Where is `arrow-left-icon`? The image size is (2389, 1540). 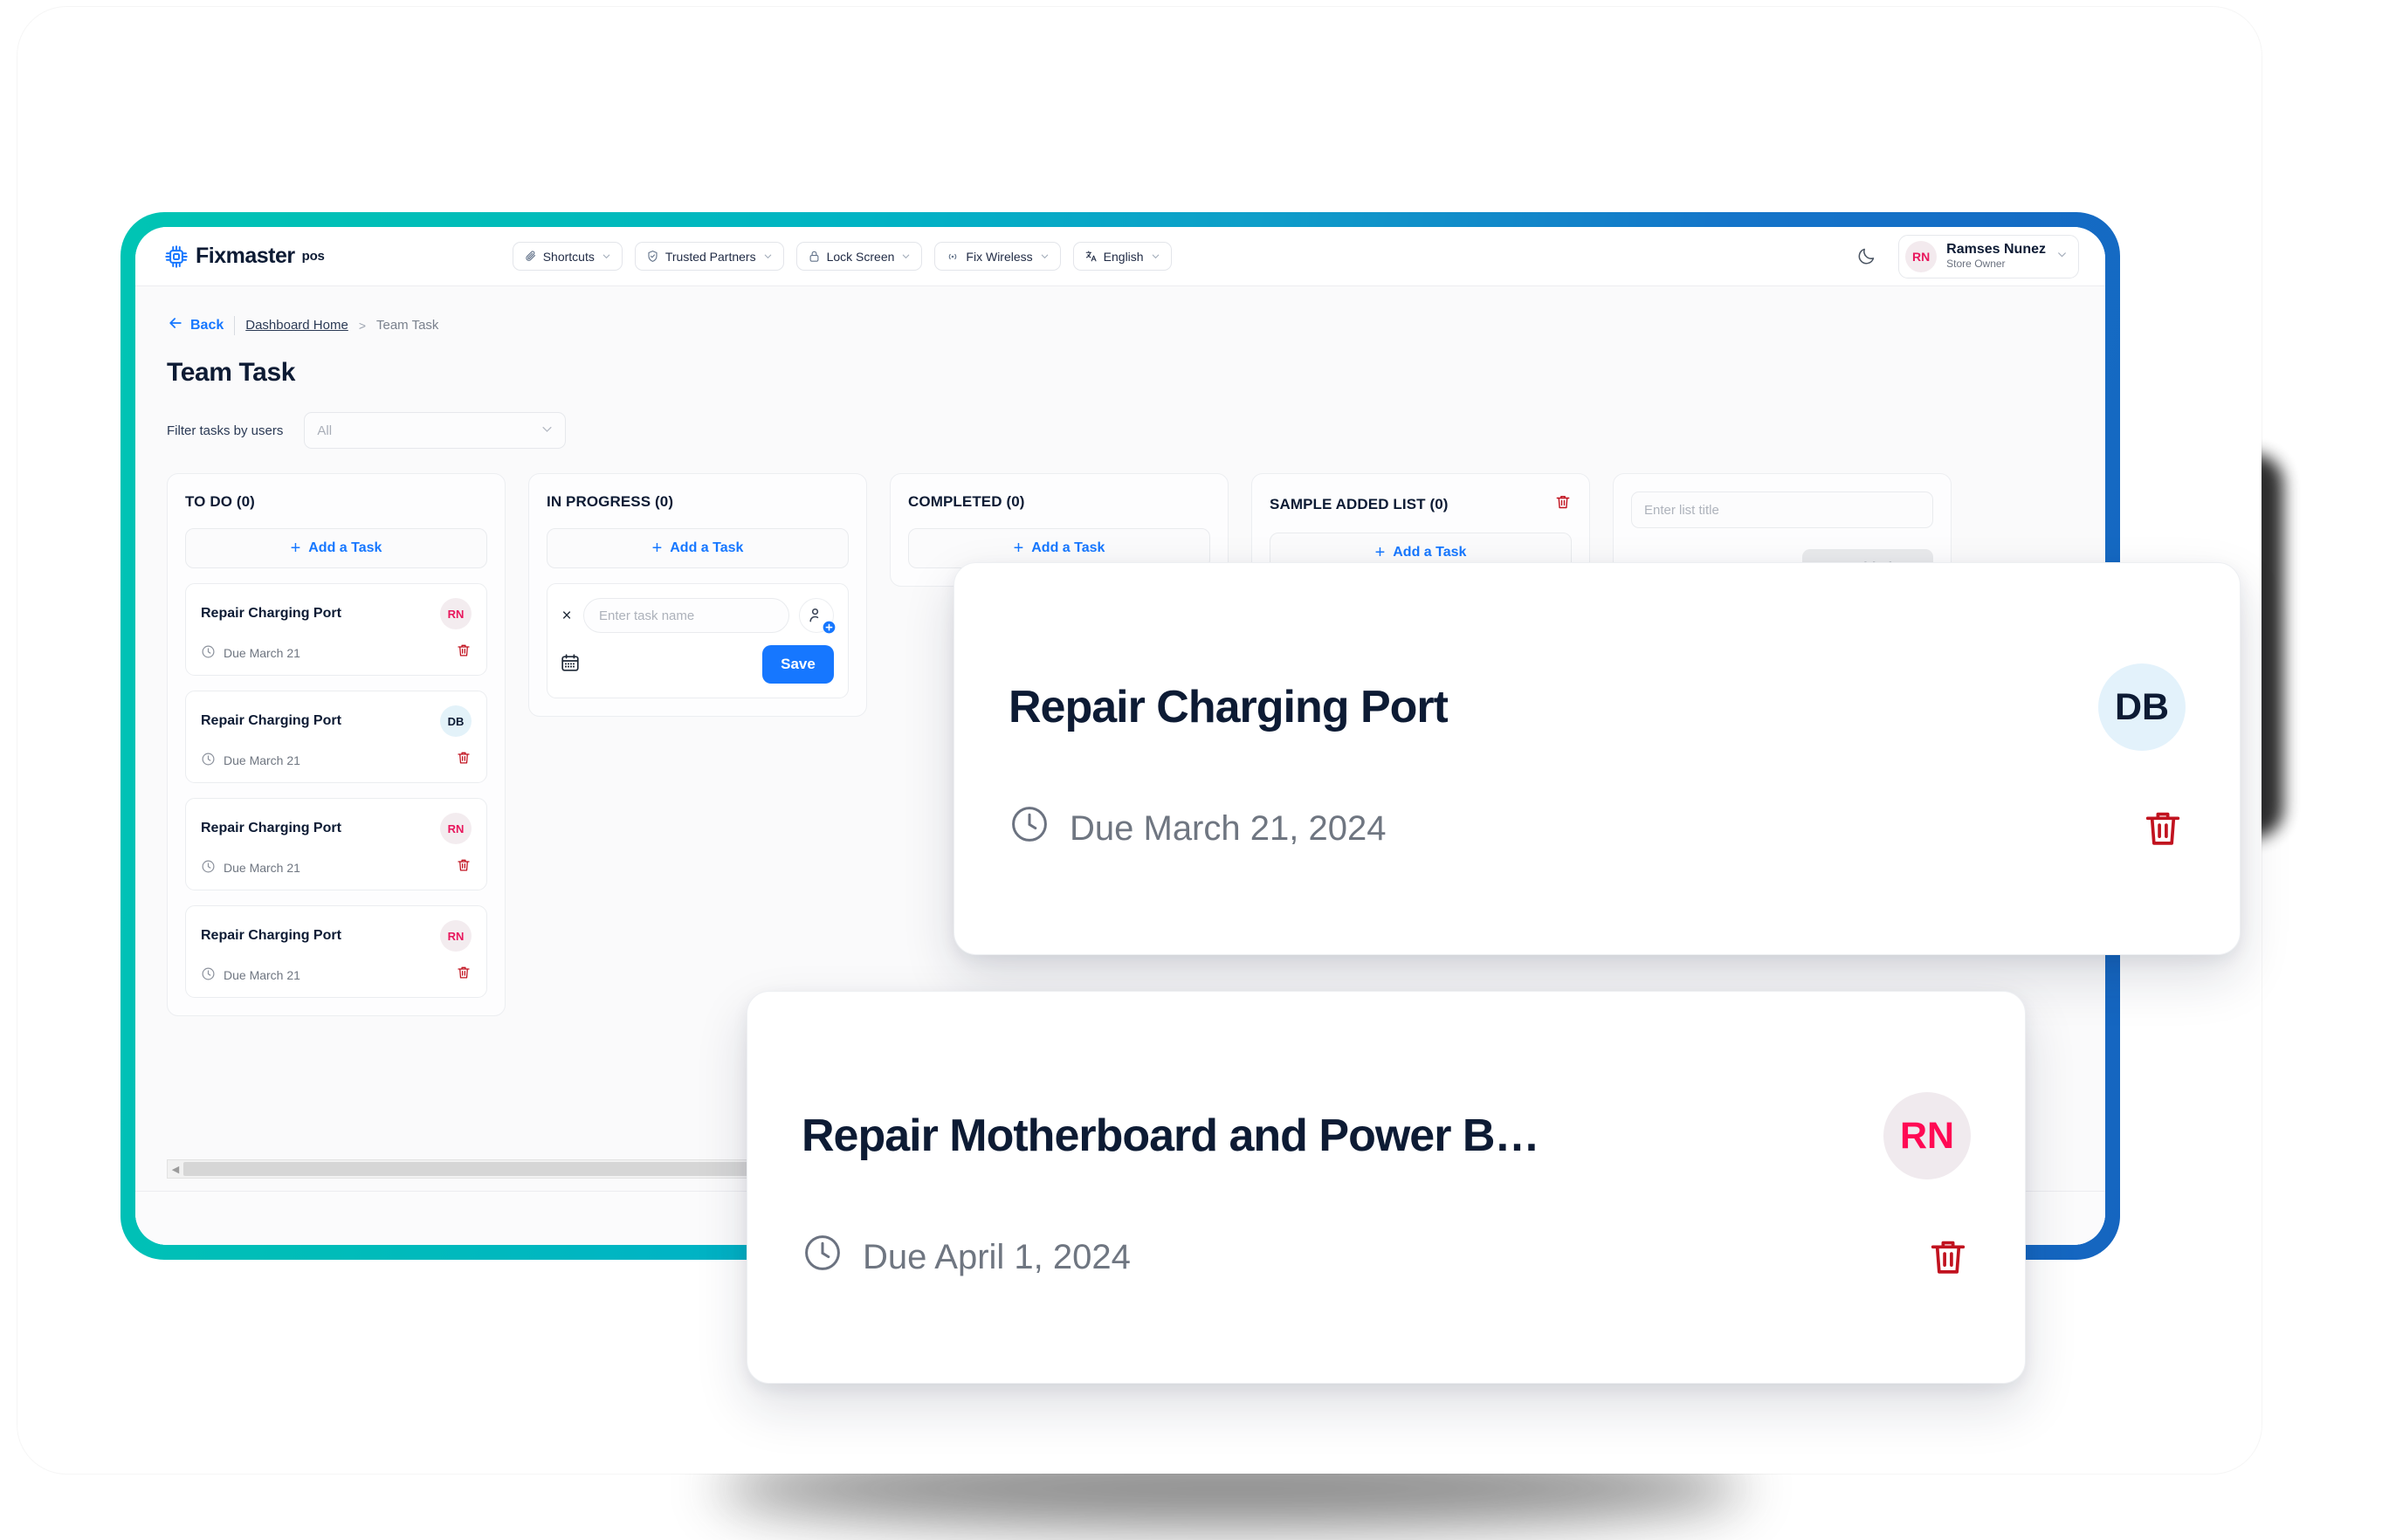
arrow-left-icon is located at coordinates (175, 325).